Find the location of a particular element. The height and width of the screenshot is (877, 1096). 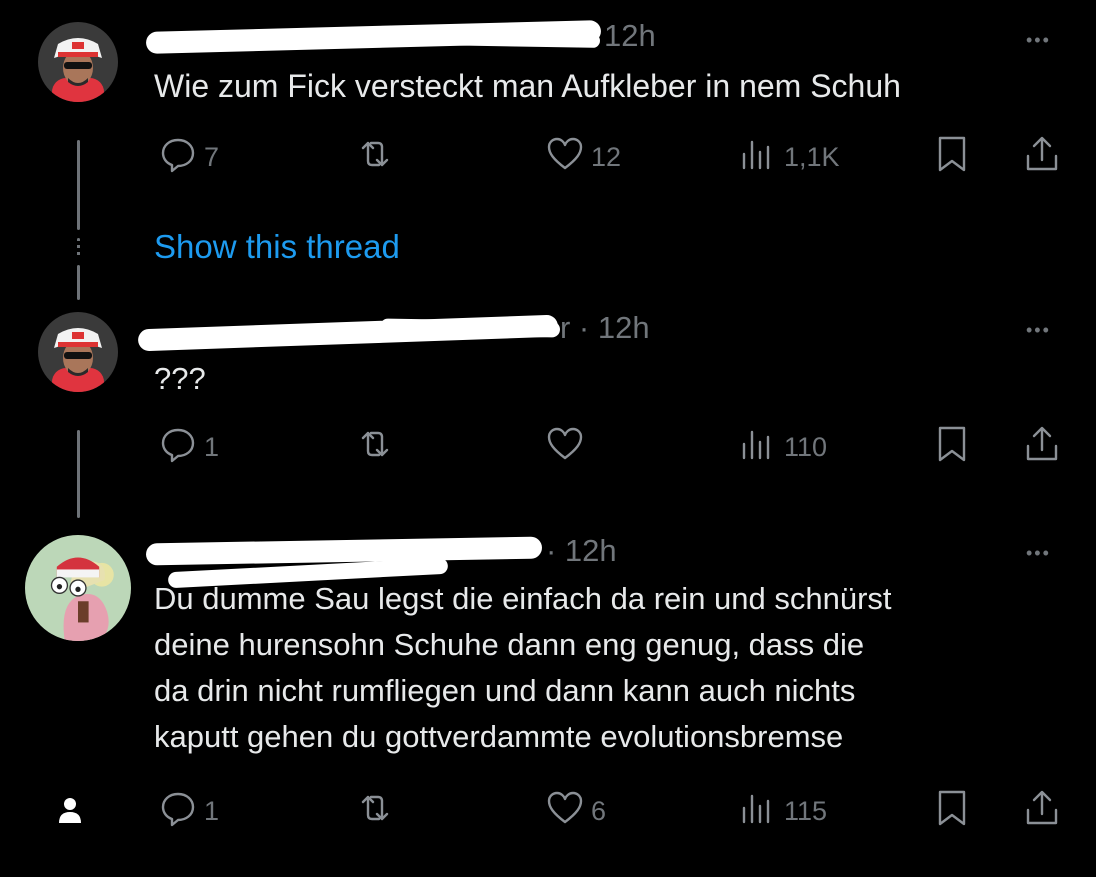

views-button: 110 is located at coordinates (782, 447).